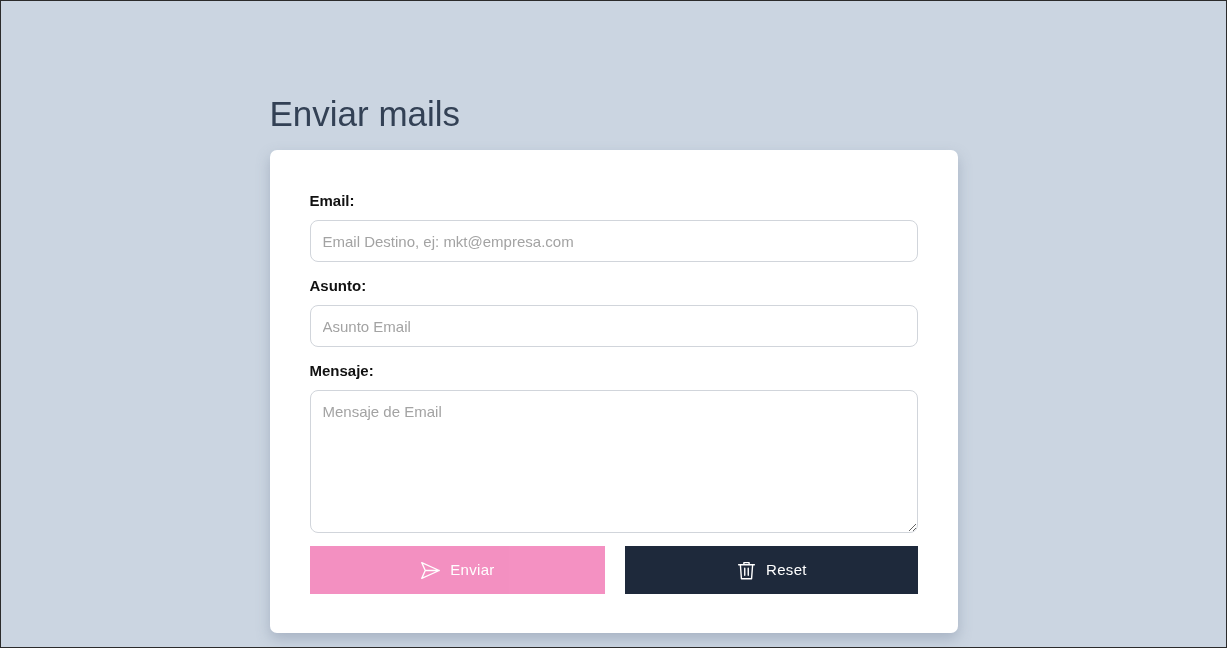 This screenshot has height=648, width=1227. Describe the element at coordinates (365, 114) in the screenshot. I see `page-title: Enviar mails` at that location.